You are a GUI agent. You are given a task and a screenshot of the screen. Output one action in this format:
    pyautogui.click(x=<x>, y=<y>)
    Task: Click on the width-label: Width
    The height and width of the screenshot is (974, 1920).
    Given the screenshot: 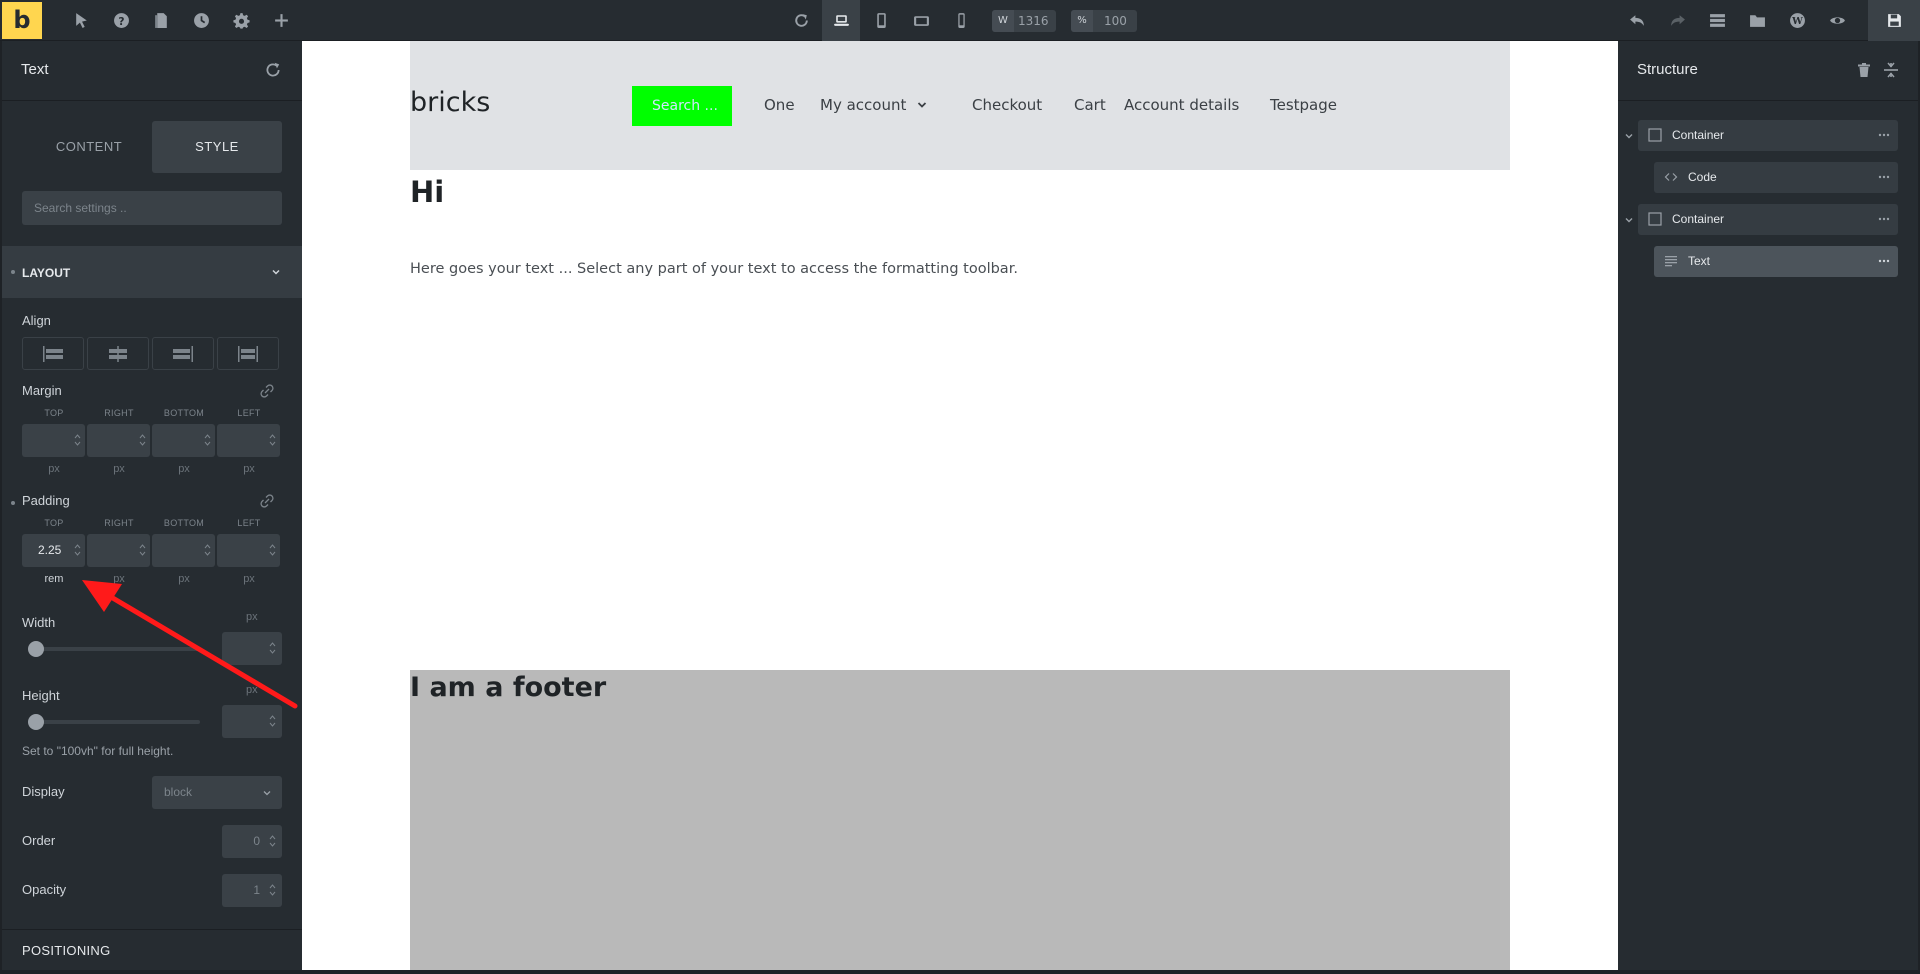 What is the action you would take?
    pyautogui.click(x=39, y=622)
    